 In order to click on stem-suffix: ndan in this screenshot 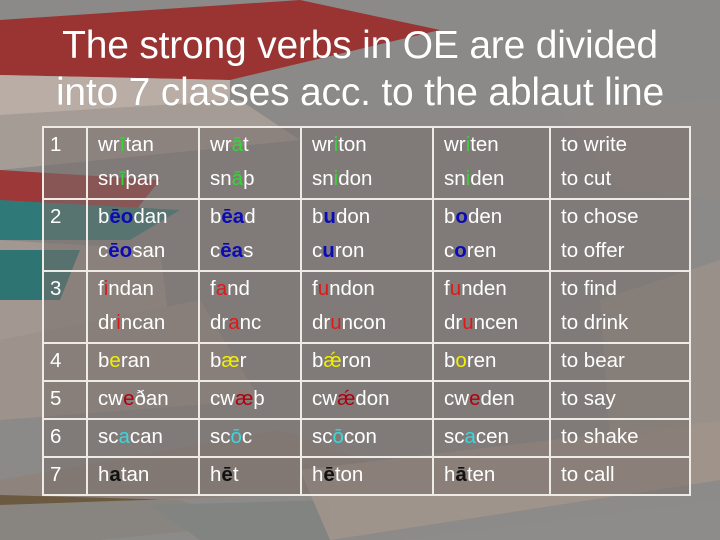, I will do `click(131, 288)`.